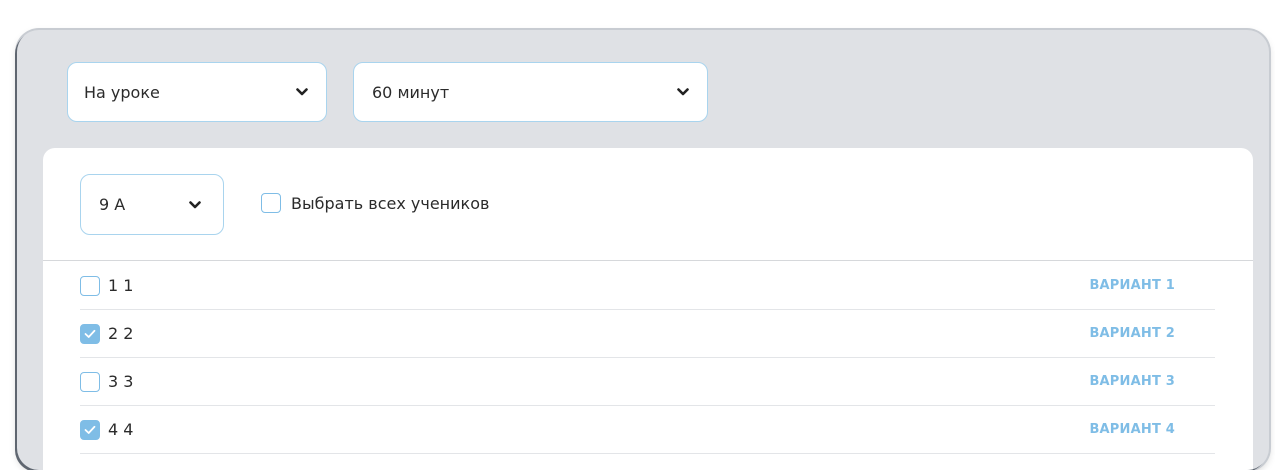  I want to click on mode-select-value: На уроке, so click(122, 92).